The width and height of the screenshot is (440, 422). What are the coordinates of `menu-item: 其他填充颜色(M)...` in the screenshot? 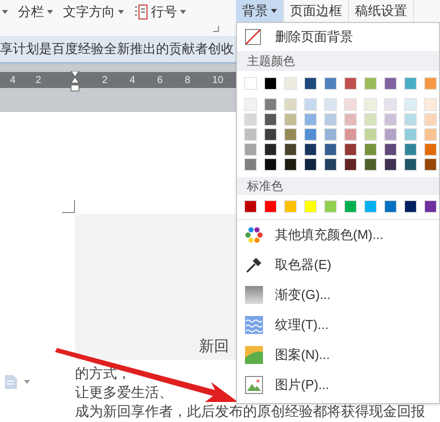 It's located at (338, 235).